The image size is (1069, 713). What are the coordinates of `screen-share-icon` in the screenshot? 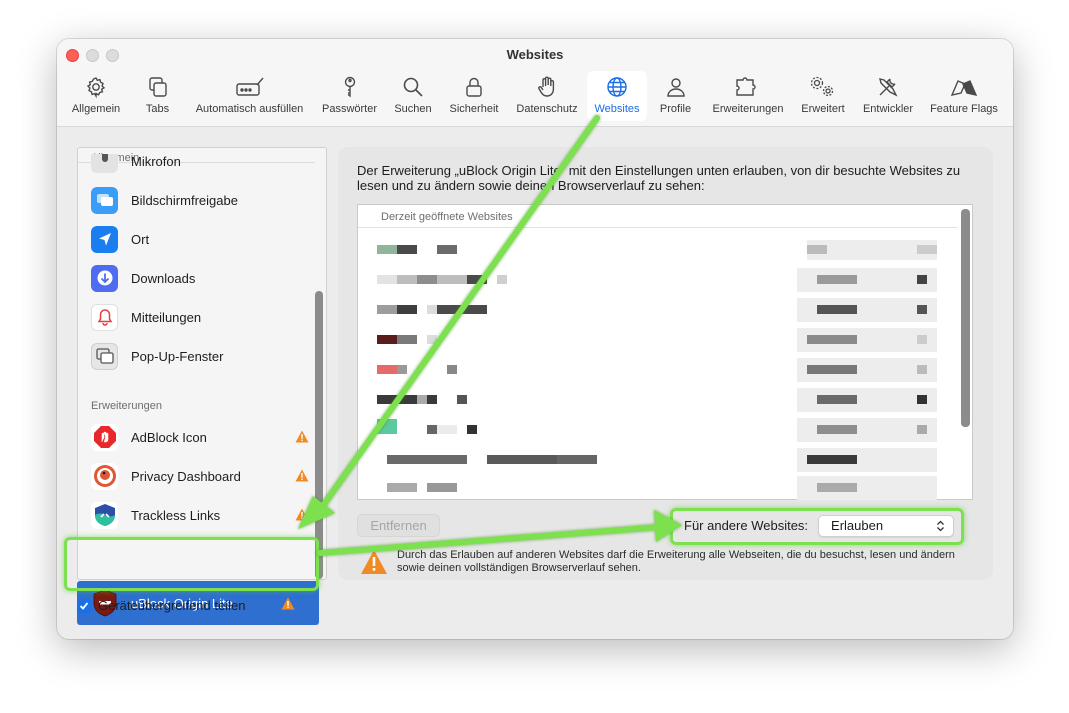 It's located at (104, 200).